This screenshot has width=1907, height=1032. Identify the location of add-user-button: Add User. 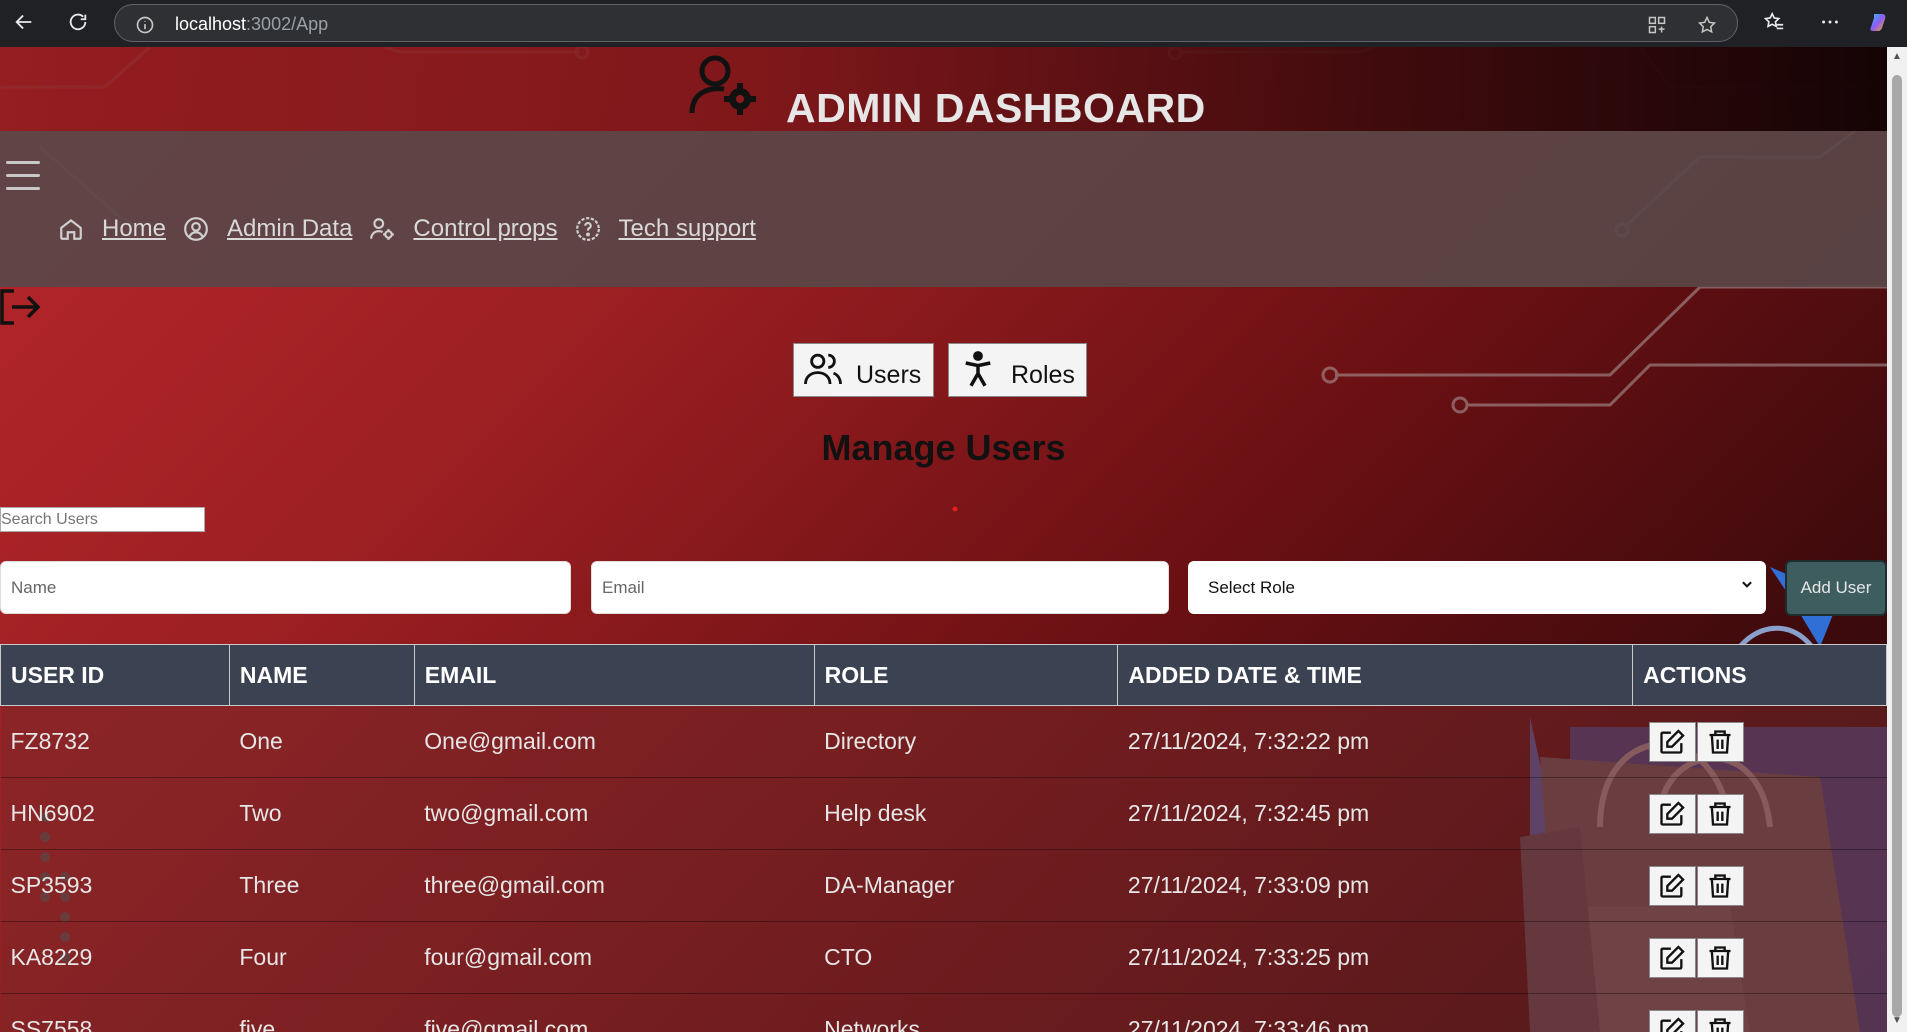
(1836, 588).